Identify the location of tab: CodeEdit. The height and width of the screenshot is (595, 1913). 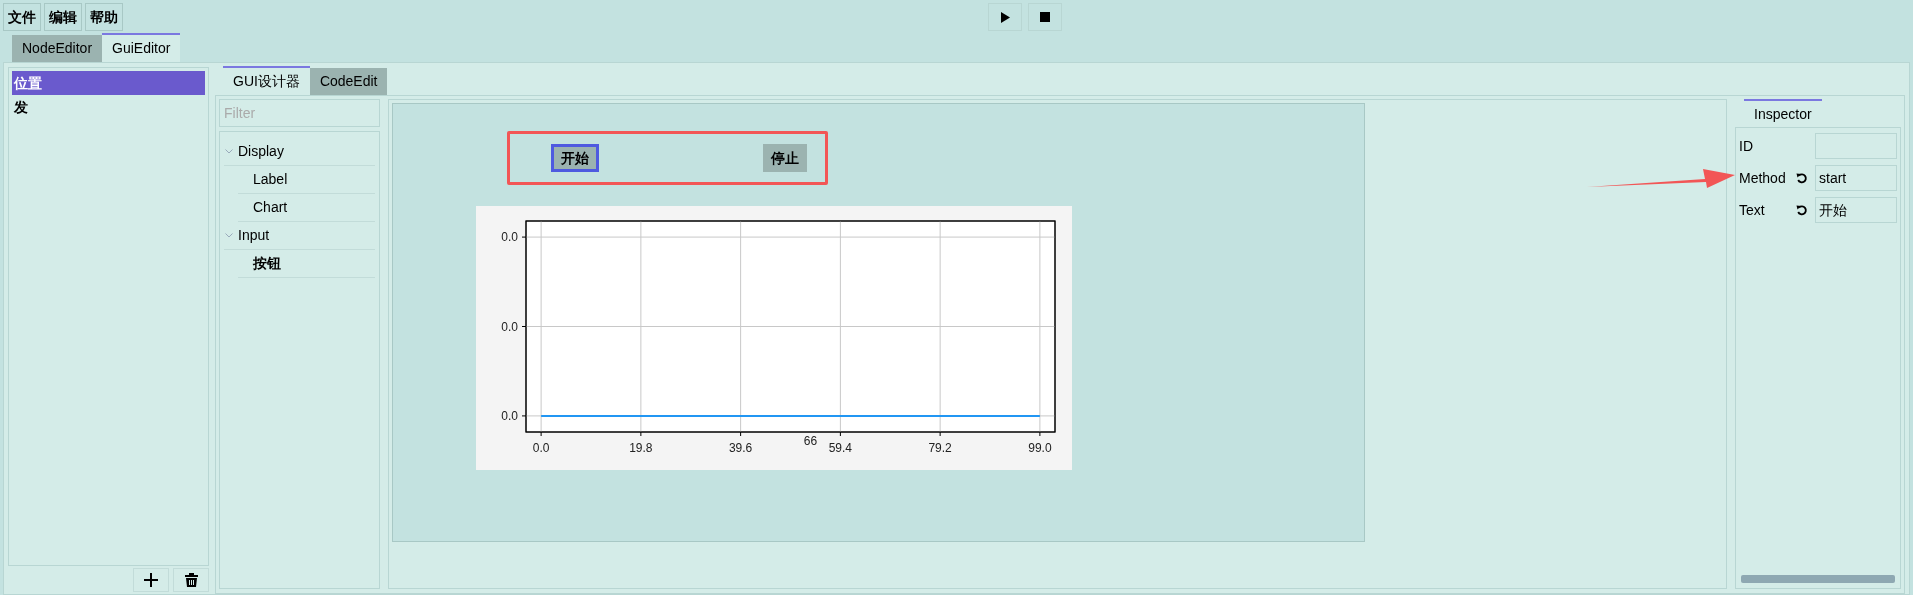
(348, 81).